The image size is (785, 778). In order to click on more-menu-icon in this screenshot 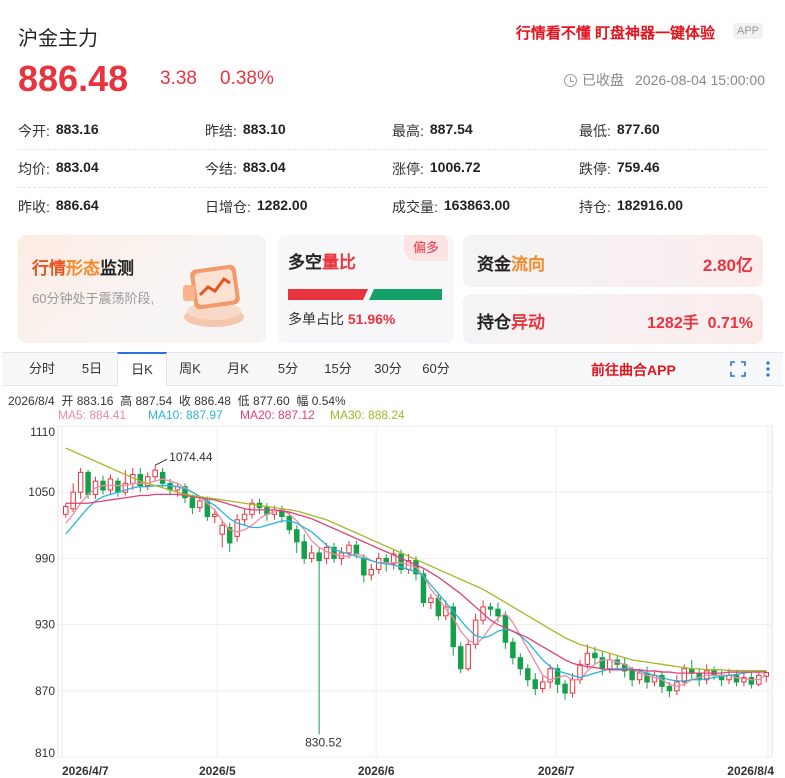, I will do `click(768, 369)`.